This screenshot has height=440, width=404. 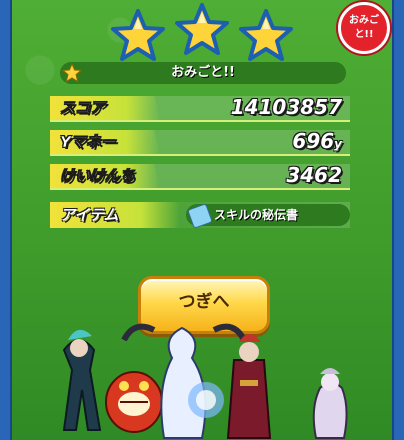 What do you see at coordinates (249, 386) in the screenshot?
I see `character-samurai` at bounding box center [249, 386].